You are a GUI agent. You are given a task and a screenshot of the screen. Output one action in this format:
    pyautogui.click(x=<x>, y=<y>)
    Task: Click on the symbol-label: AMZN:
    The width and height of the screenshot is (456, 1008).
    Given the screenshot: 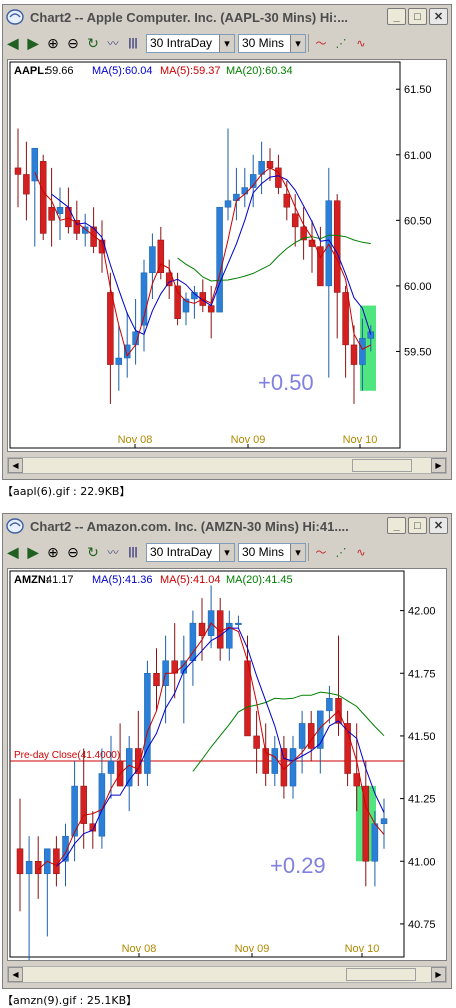 What is the action you would take?
    pyautogui.click(x=31, y=580)
    